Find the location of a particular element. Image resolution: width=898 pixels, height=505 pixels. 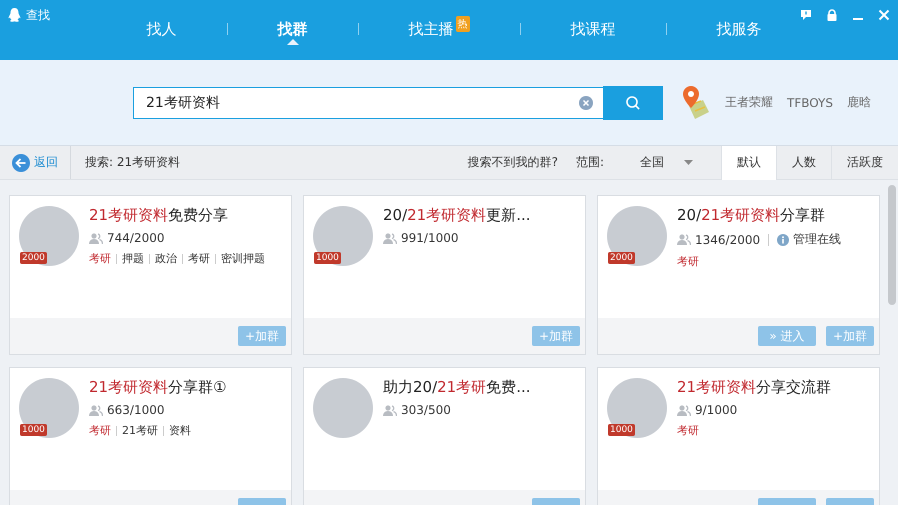

member-count: 1346/2000 is located at coordinates (727, 239).